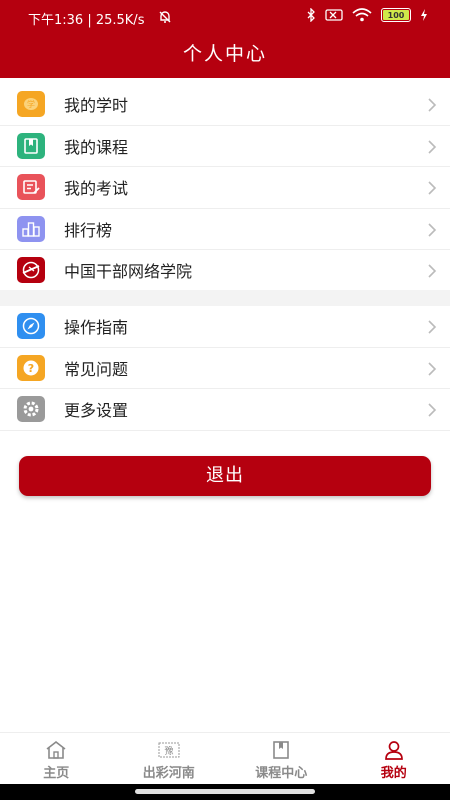 This screenshot has height=800, width=450. Describe the element at coordinates (96, 328) in the screenshot. I see `menu-item-label: 操作指南` at that location.